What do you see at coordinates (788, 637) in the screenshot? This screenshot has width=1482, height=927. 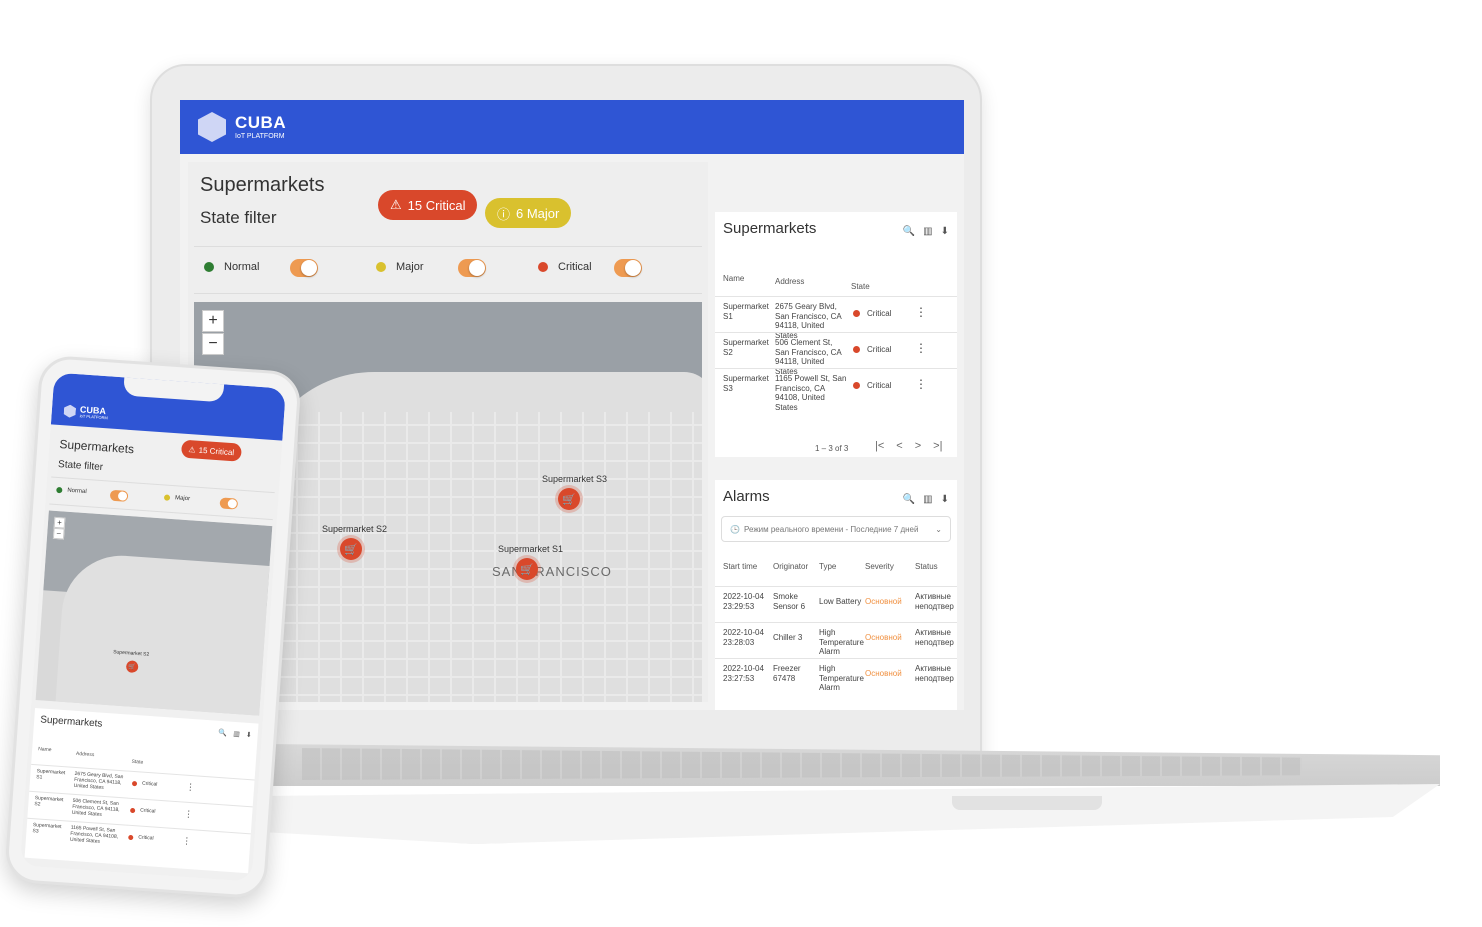 I see `alarm-originator: Chiller 3` at bounding box center [788, 637].